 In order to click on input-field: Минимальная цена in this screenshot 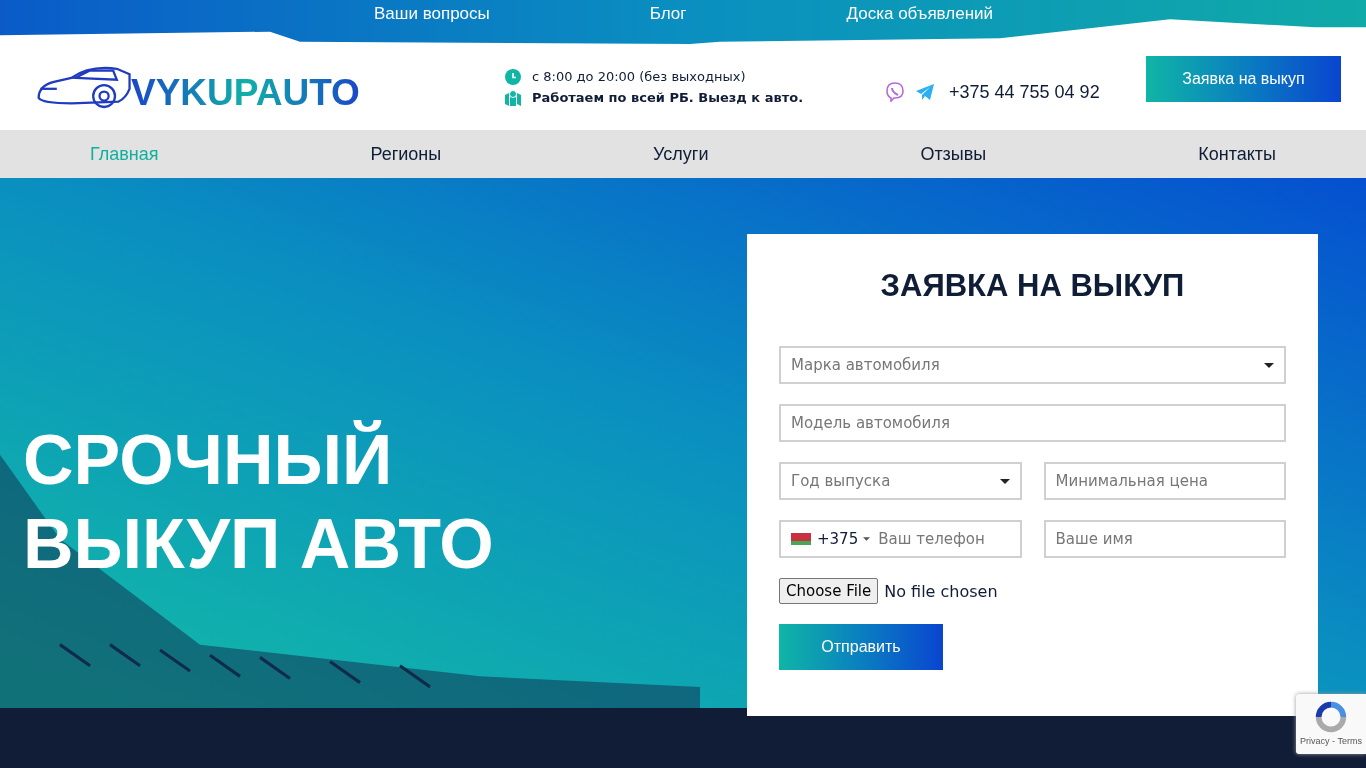, I will do `click(1164, 481)`.